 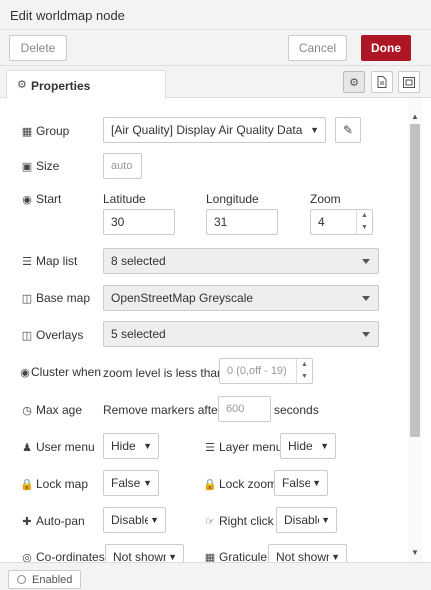 What do you see at coordinates (240, 484) in the screenshot?
I see `lockzoom-label: 🔒 Lock zoom` at bounding box center [240, 484].